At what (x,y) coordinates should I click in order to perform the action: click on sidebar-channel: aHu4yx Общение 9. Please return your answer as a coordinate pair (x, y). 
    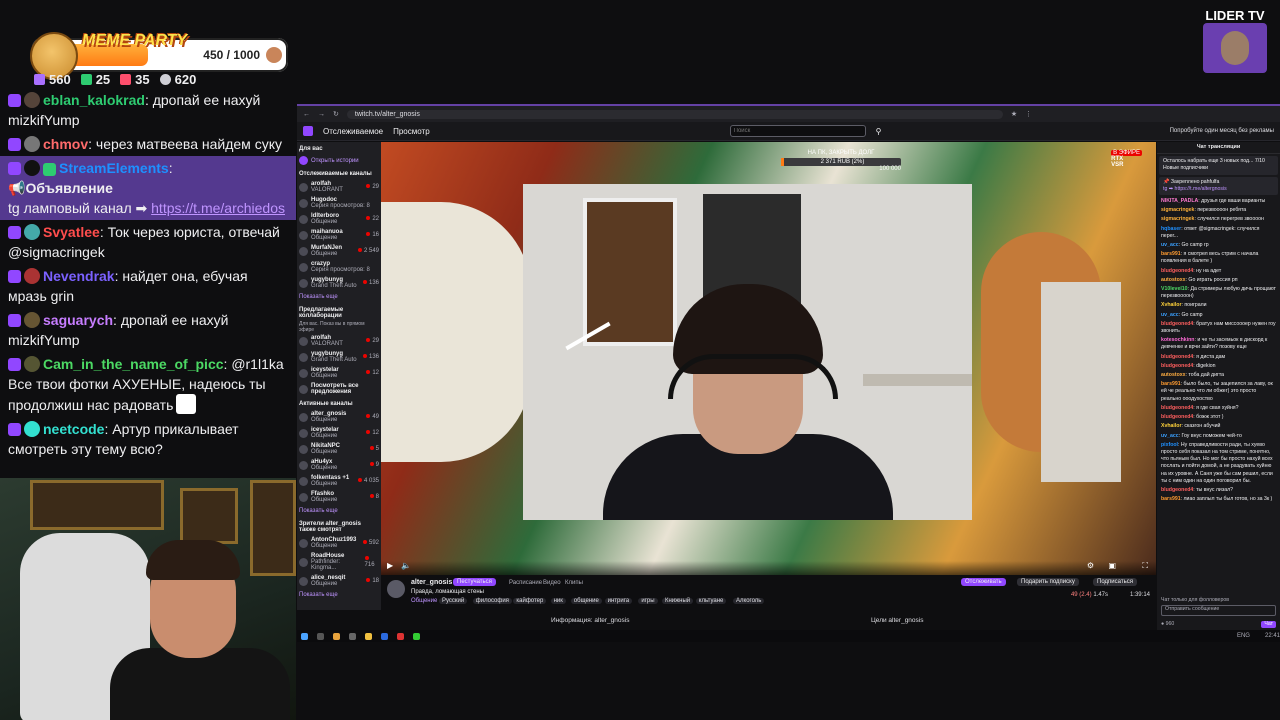
    Looking at the image, I should click on (339, 465).